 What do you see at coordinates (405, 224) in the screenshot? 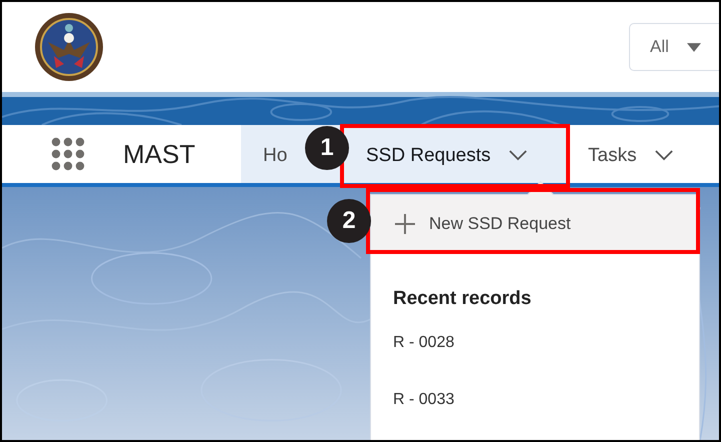
I see `plus-icon` at bounding box center [405, 224].